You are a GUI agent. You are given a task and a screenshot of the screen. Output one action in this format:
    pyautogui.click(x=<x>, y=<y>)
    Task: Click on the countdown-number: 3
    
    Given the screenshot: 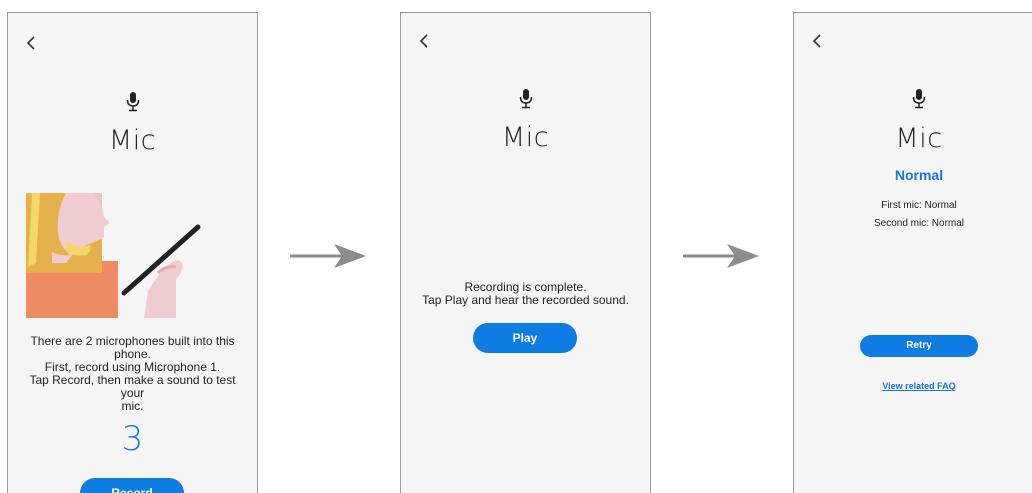 What is the action you would take?
    pyautogui.click(x=132, y=439)
    